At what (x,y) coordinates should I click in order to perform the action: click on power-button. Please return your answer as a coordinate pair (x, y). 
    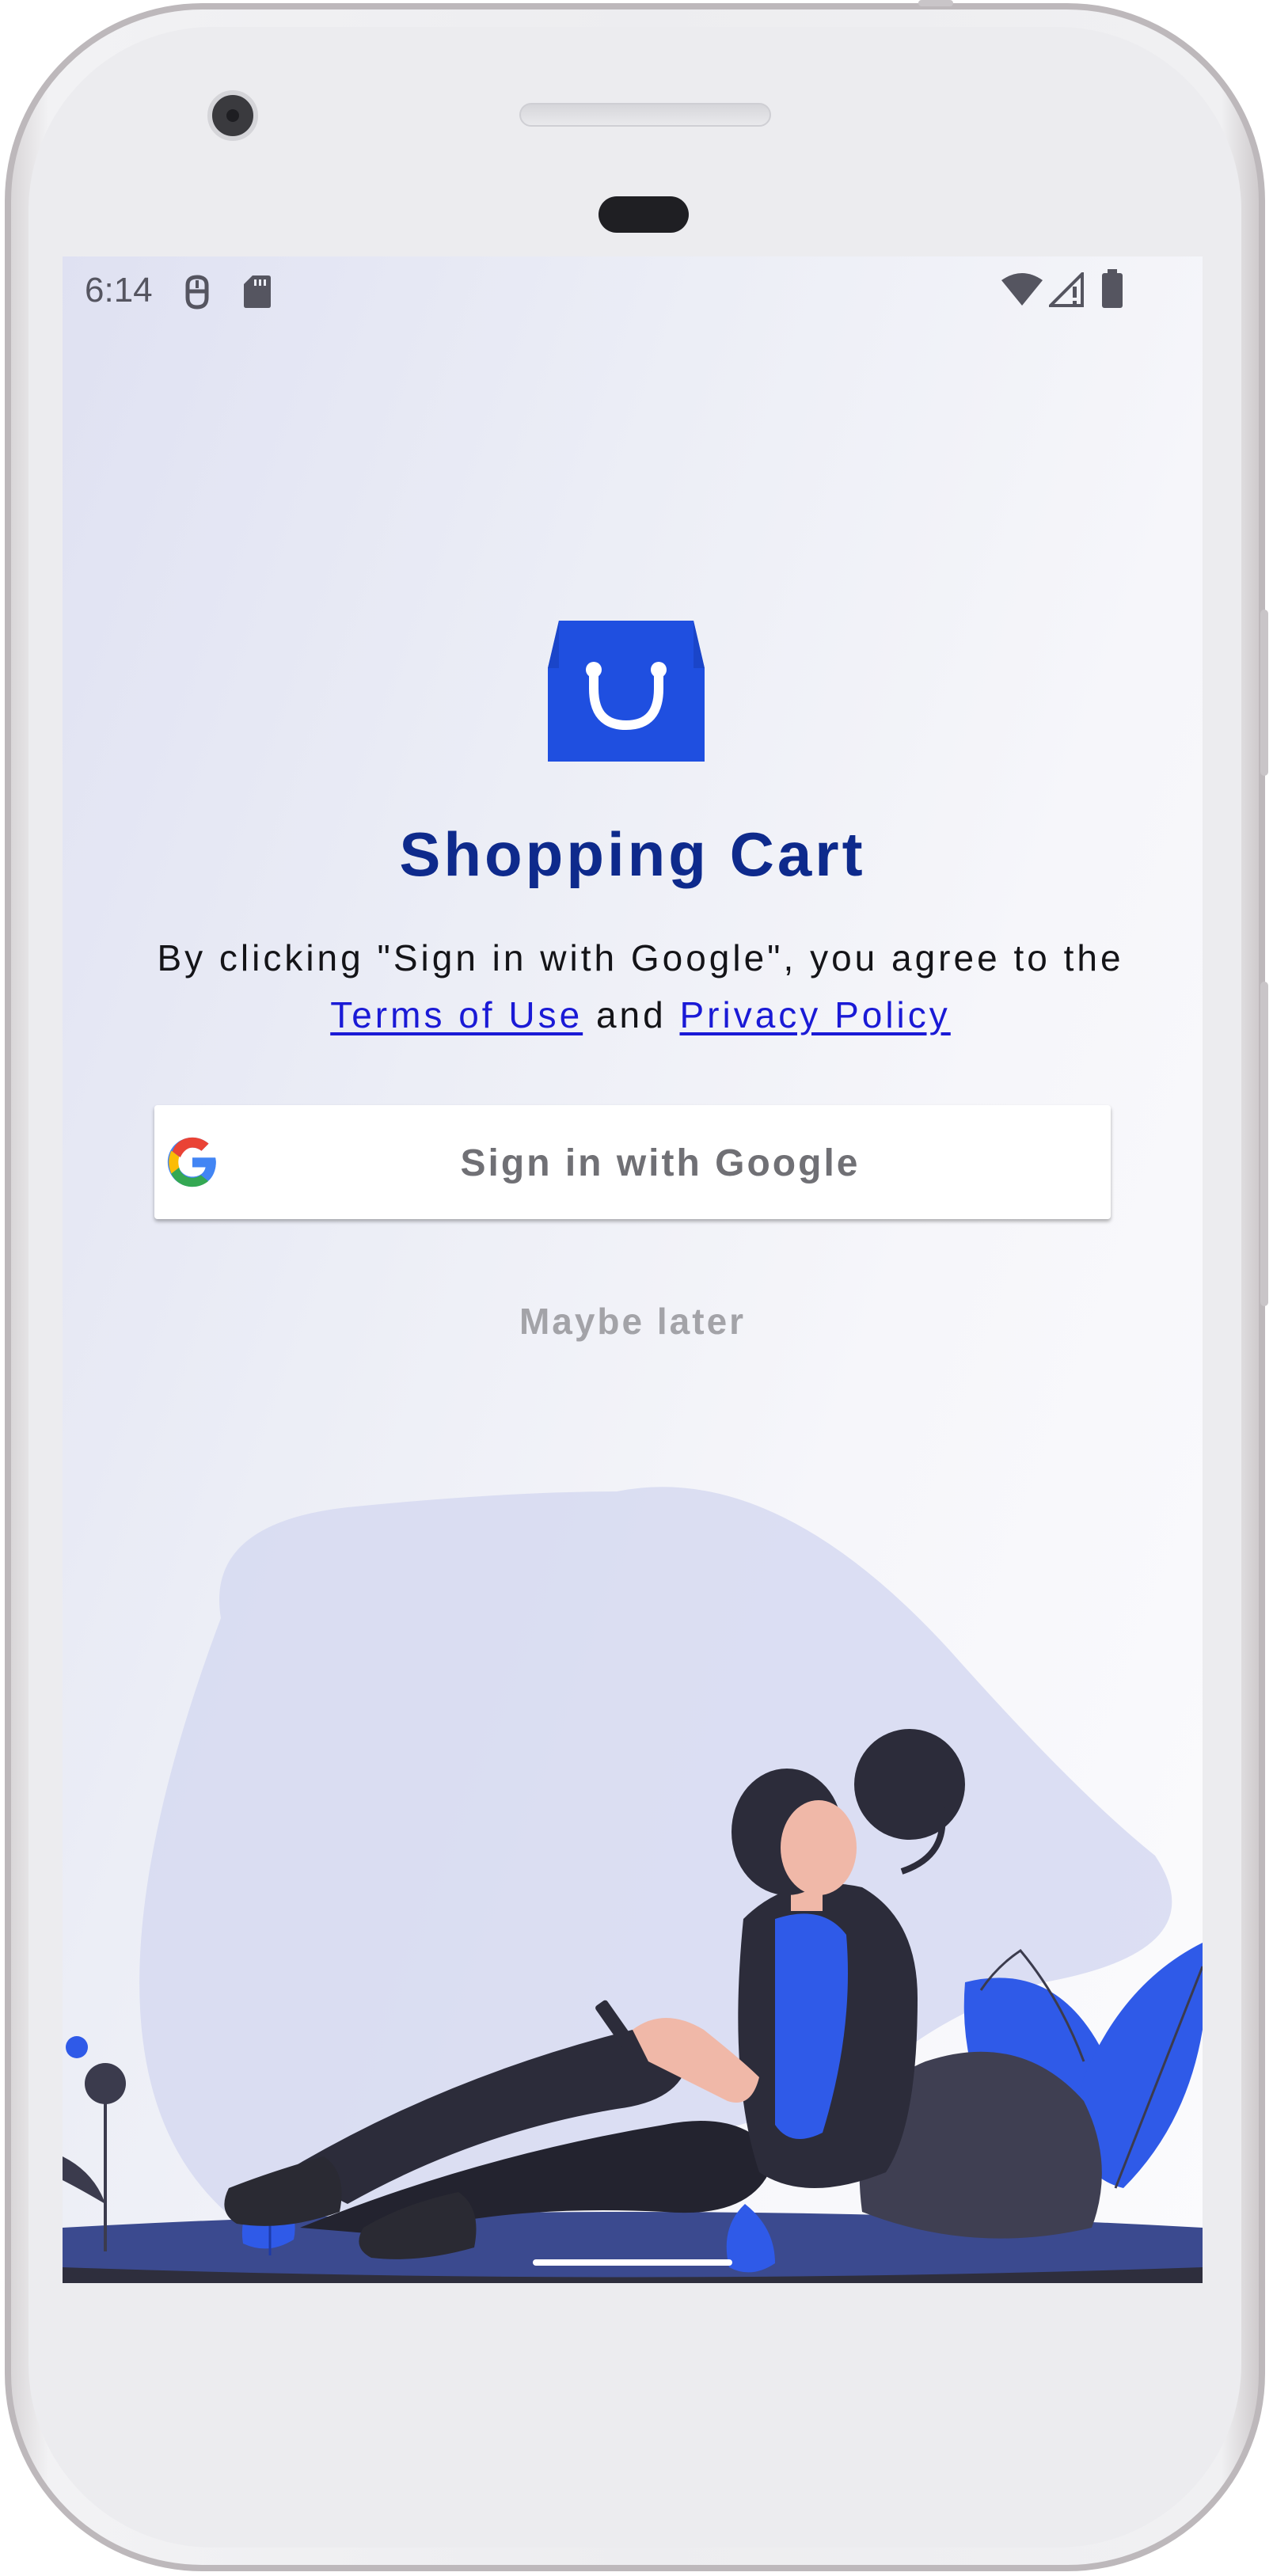
    Looking at the image, I should click on (1264, 693).